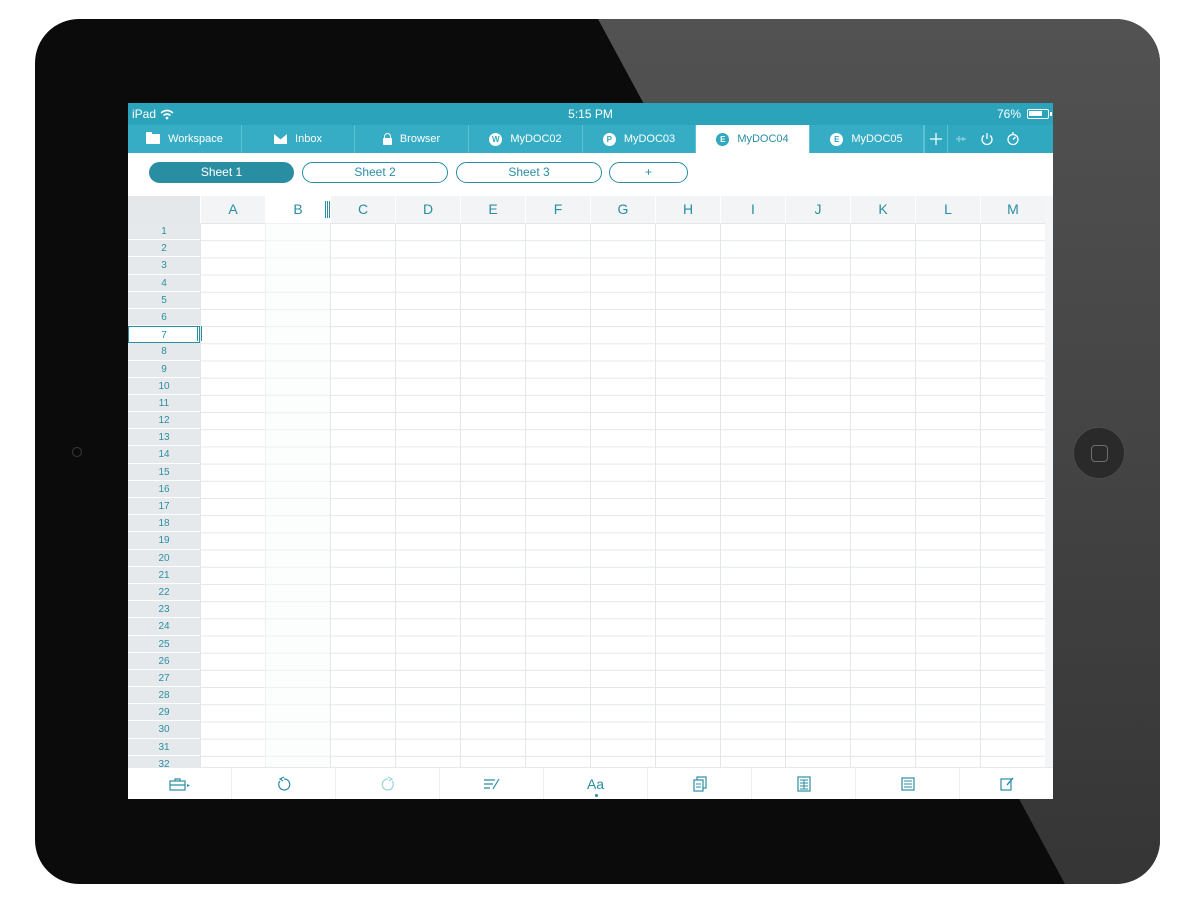 This screenshot has height=902, width=1200. What do you see at coordinates (639, 139) in the screenshot?
I see `tab-mydoc03: P MyDOC03` at bounding box center [639, 139].